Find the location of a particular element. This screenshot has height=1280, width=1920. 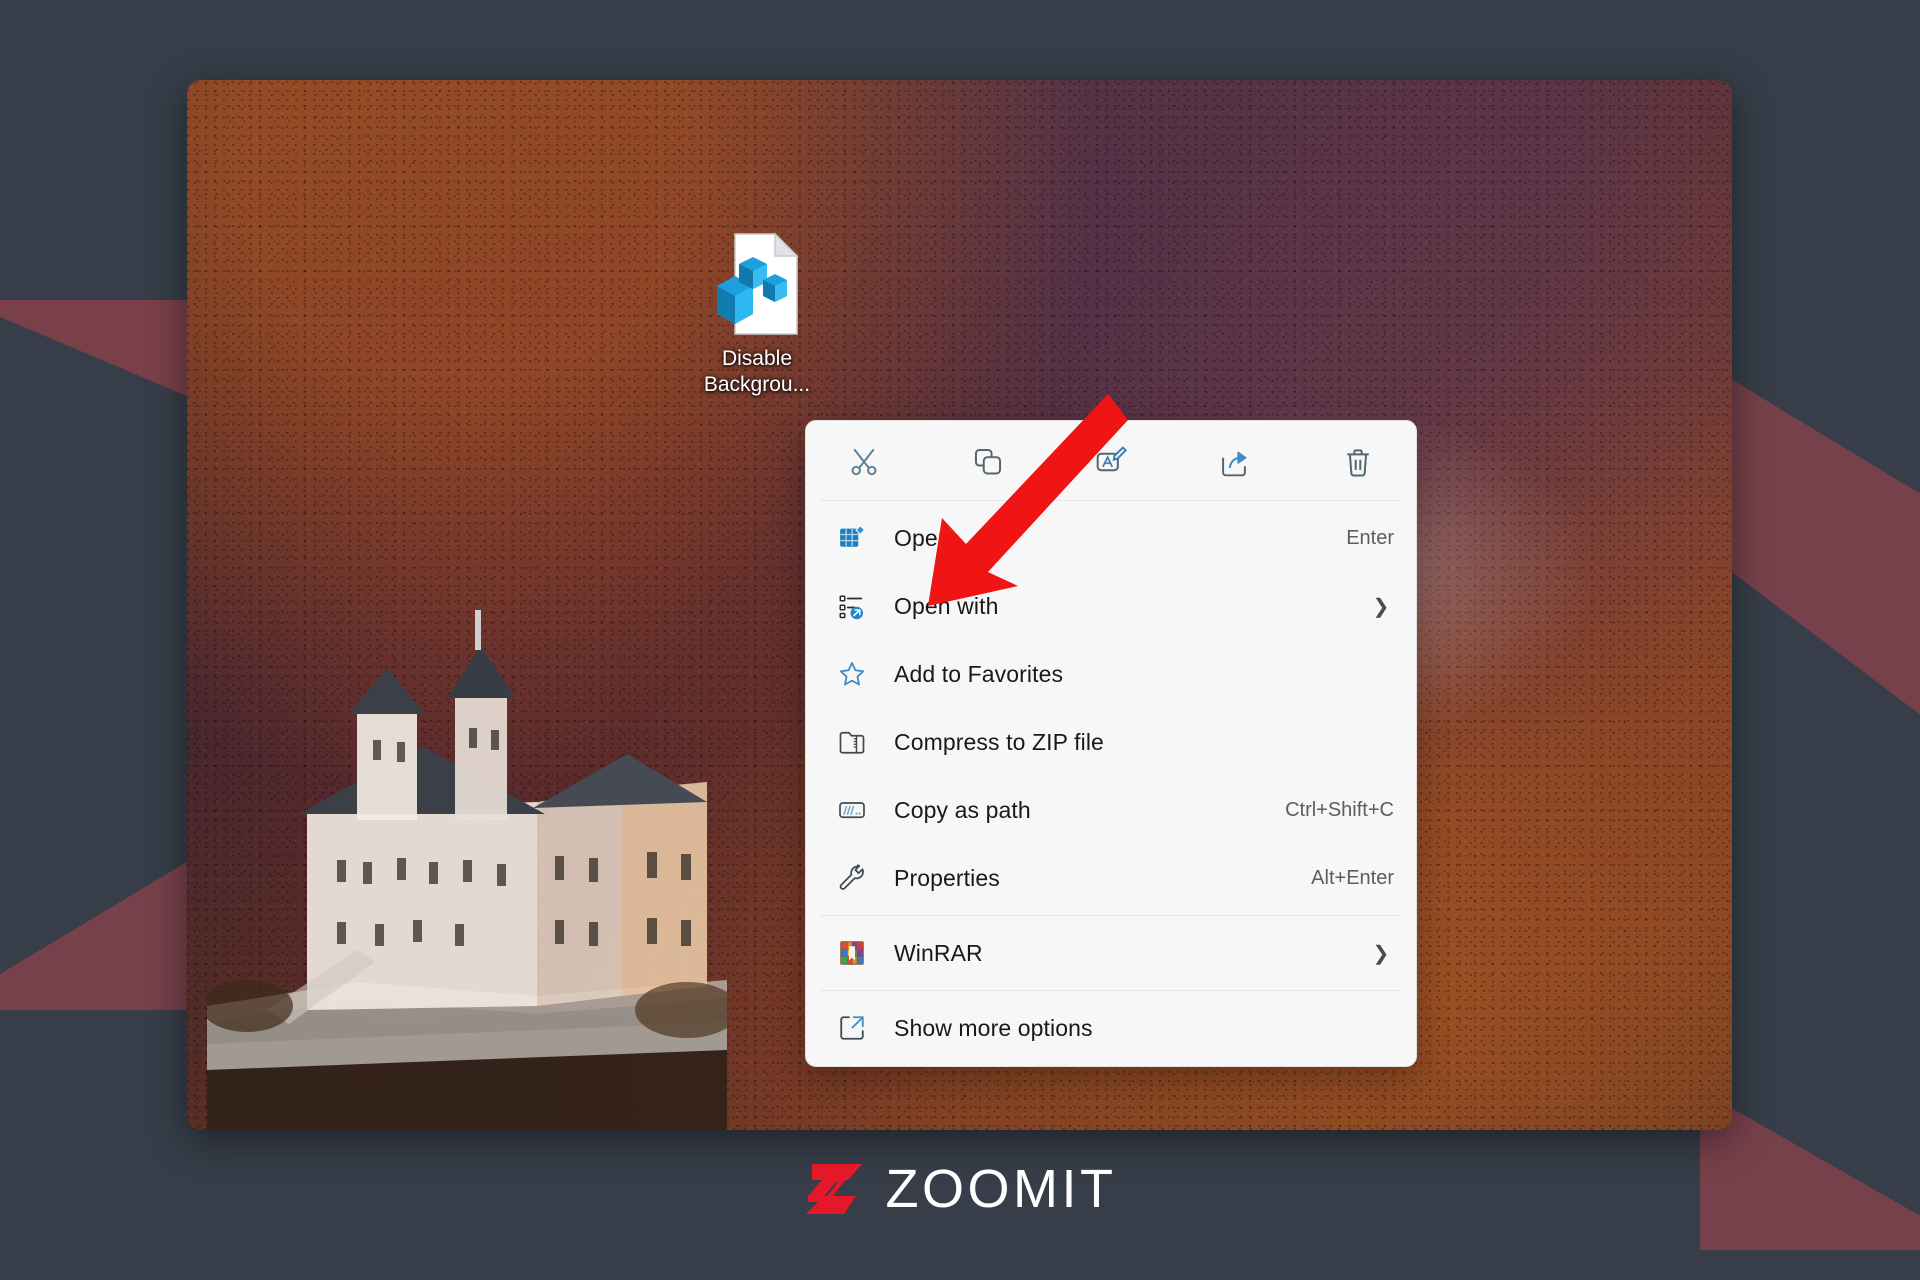

menu-item-open-with: Open with ❯ is located at coordinates (1111, 606).